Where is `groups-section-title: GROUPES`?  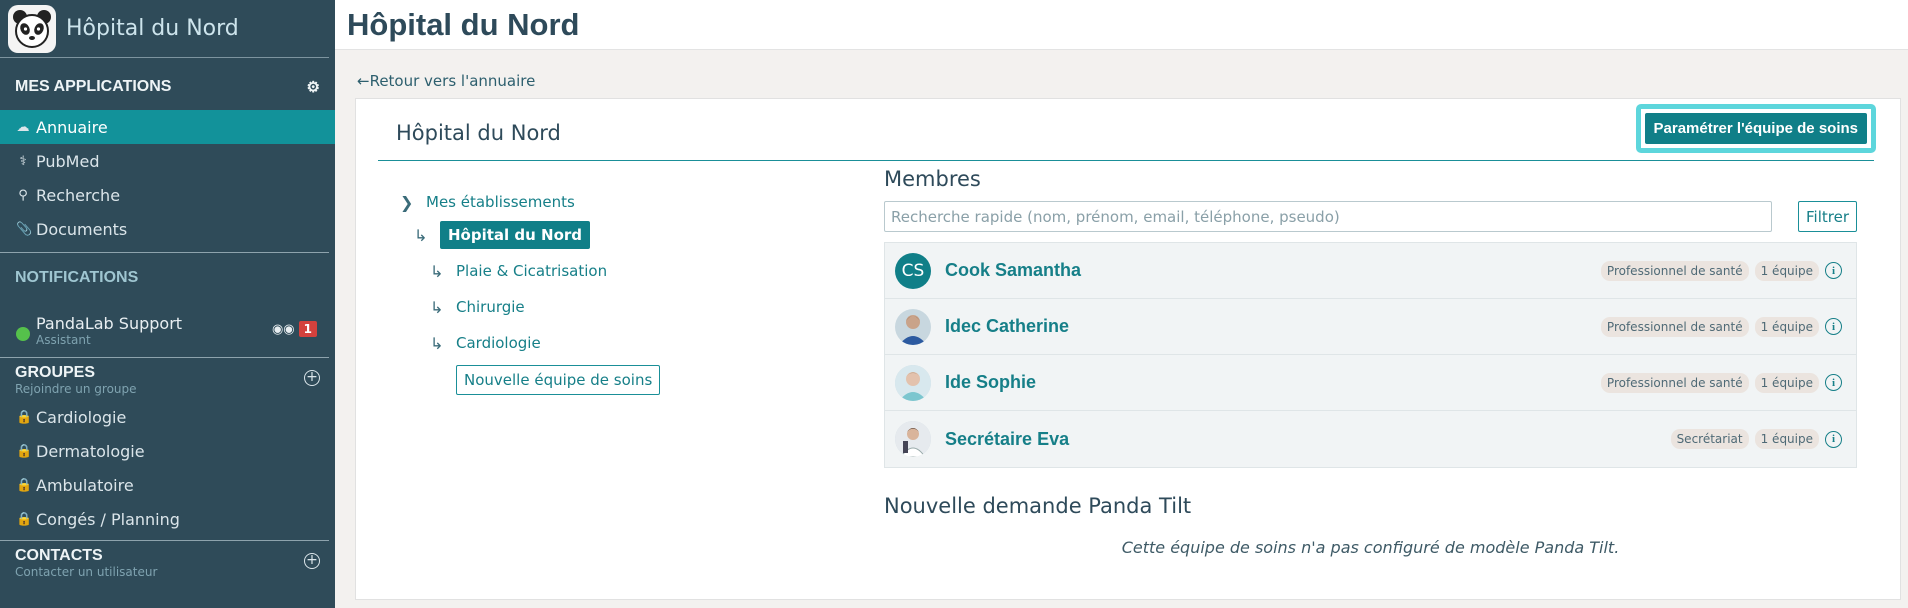
groups-section-title: GROUPES is located at coordinates (55, 372).